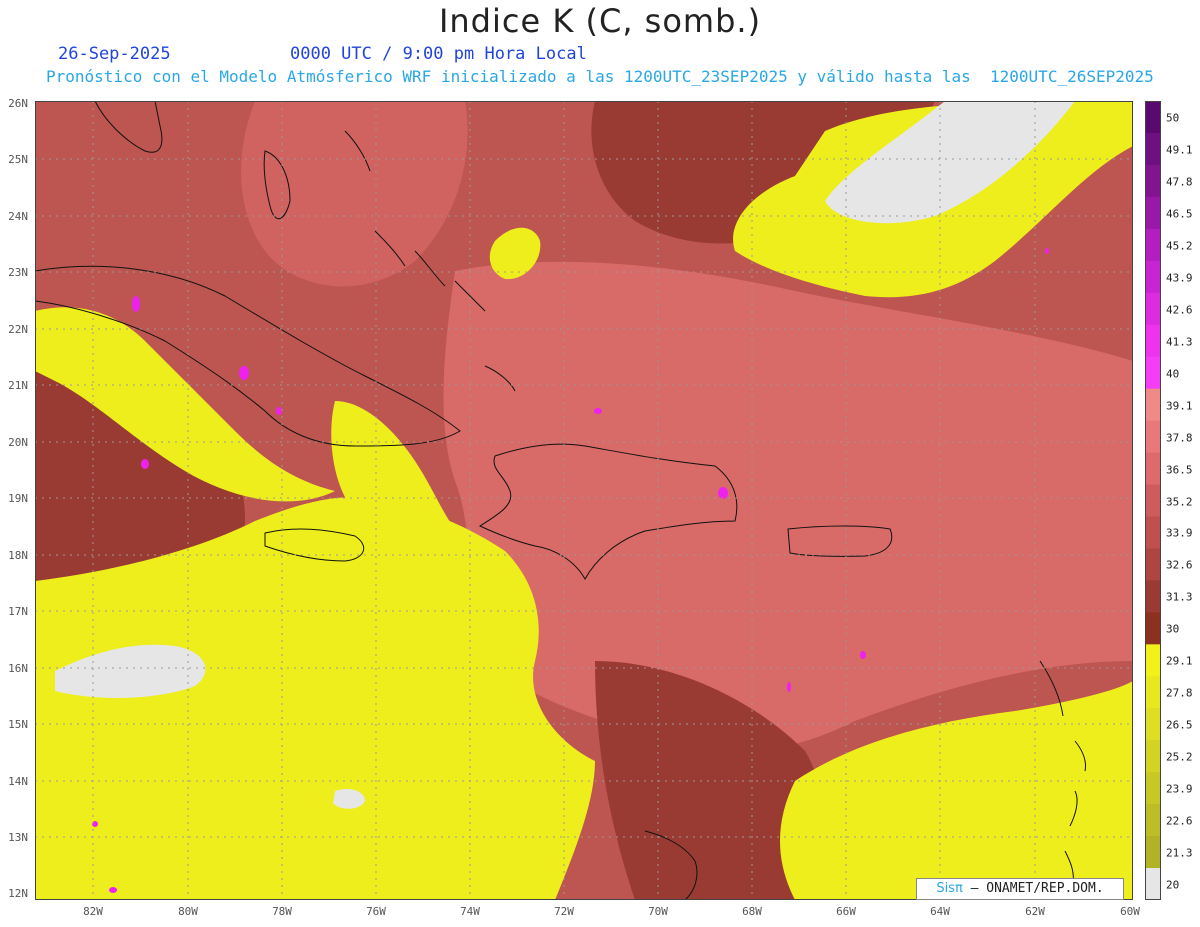 This screenshot has width=1200, height=927. Describe the element at coordinates (1179, 214) in the screenshot. I see `colorbar-label: 46.5` at that location.